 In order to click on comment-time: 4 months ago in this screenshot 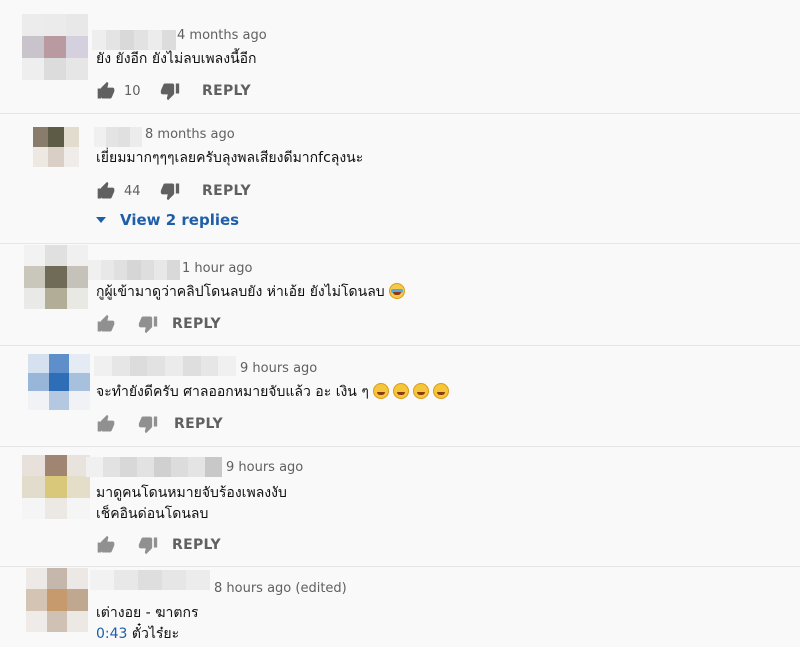, I will do `click(222, 35)`.